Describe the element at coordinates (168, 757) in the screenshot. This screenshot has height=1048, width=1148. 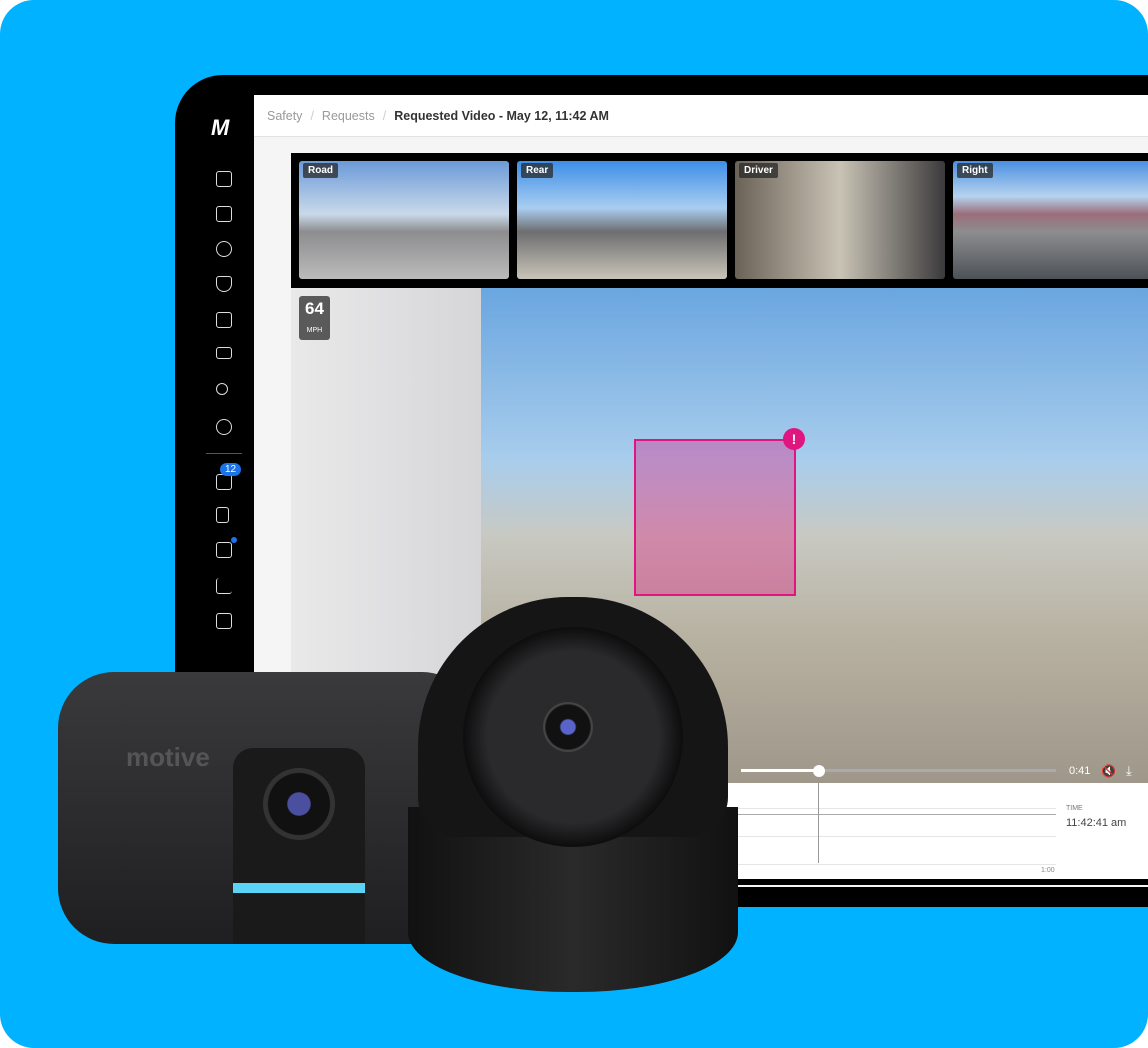
I see `motive-brand: motive` at that location.